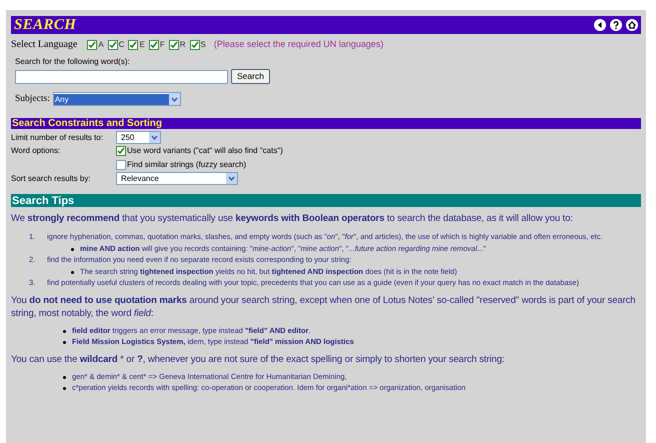 Image resolution: width=656 pixels, height=443 pixels. What do you see at coordinates (121, 44) in the screenshot?
I see `language-code: C` at bounding box center [121, 44].